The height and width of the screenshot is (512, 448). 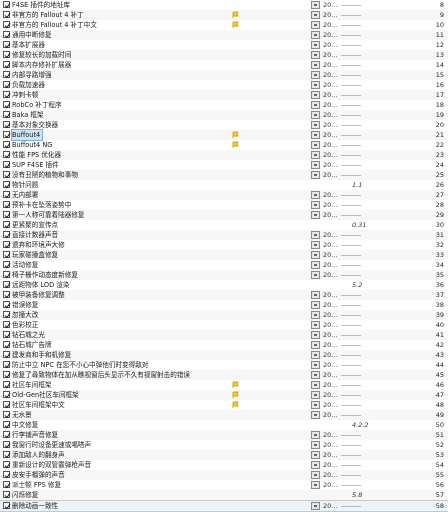 What do you see at coordinates (224, 145) in the screenshot?
I see `mod-row: Buffout4 NG 20... 22` at bounding box center [224, 145].